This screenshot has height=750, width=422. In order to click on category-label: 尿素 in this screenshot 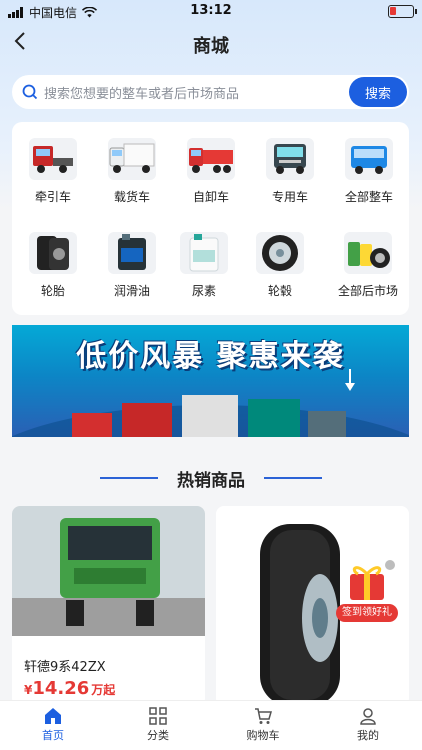, I will do `click(203, 291)`.